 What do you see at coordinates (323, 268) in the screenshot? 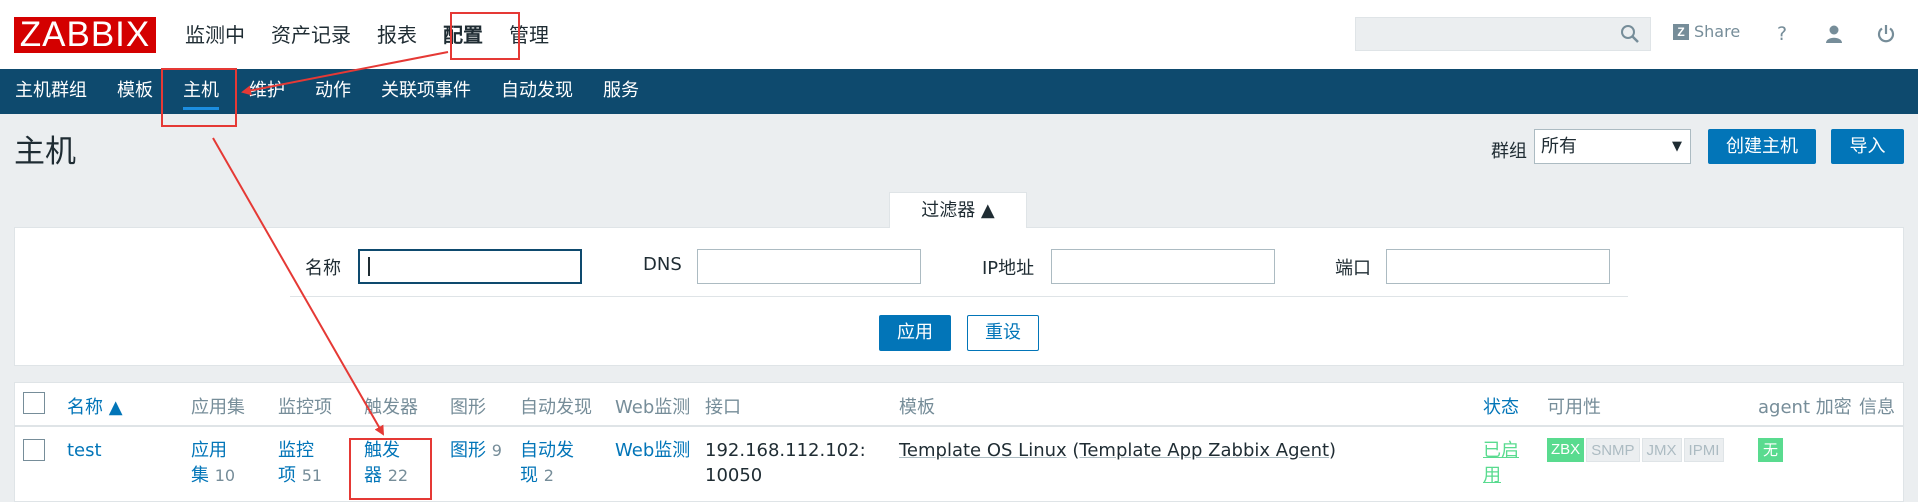
I see `filter-name-label: 名称` at bounding box center [323, 268].